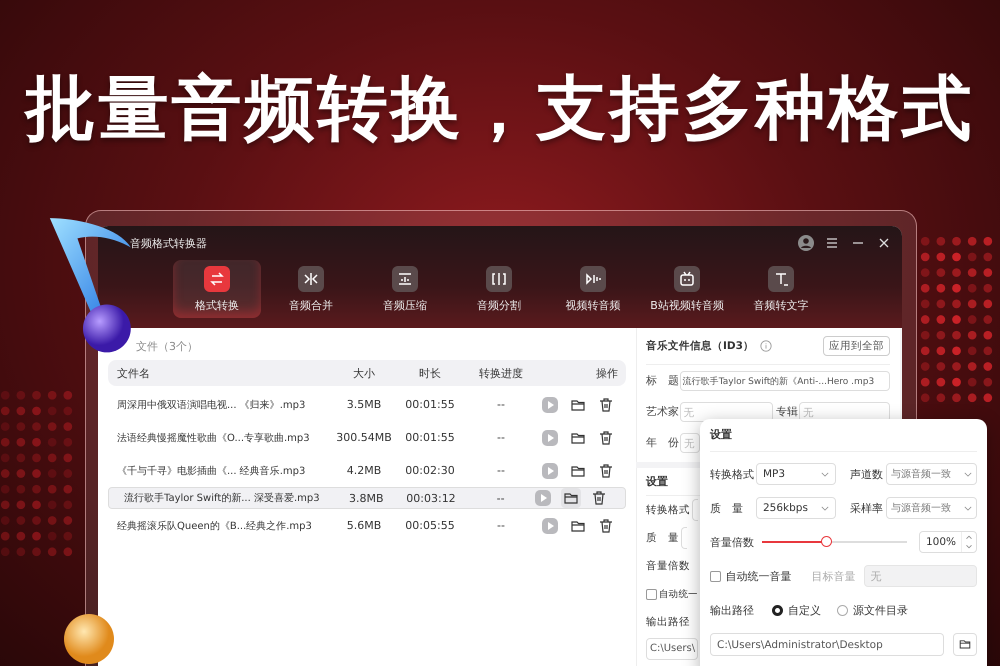 Image resolution: width=1000 pixels, height=666 pixels. I want to click on file-size: 3.8MB, so click(366, 498).